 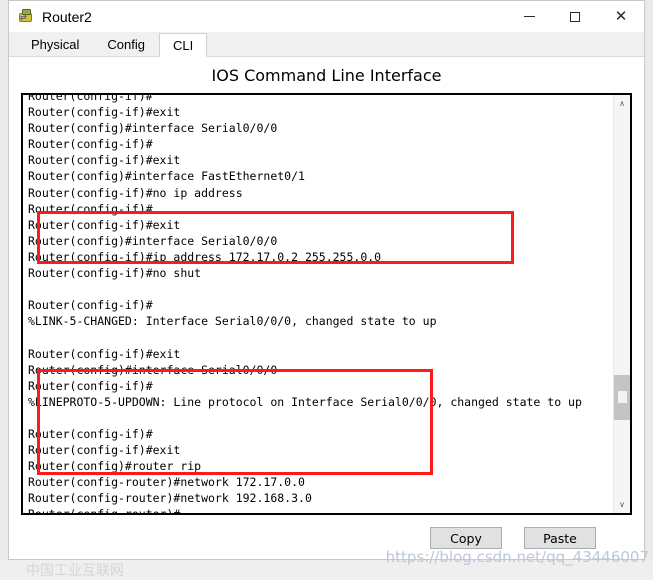 What do you see at coordinates (166, 176) in the screenshot?
I see `terminal-line: Router(config)#interface FastEthernet0/1` at bounding box center [166, 176].